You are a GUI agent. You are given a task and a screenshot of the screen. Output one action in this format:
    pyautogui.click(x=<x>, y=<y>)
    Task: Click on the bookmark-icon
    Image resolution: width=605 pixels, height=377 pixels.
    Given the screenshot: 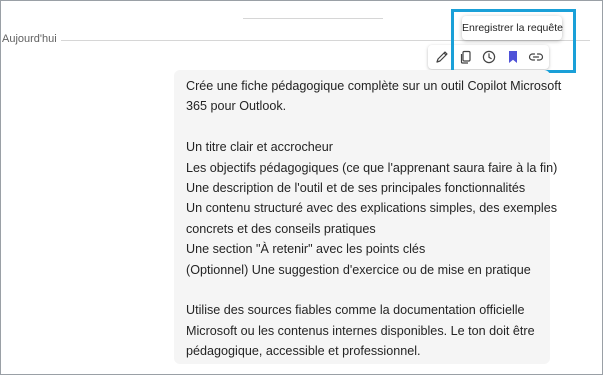 What is the action you would take?
    pyautogui.click(x=513, y=57)
    